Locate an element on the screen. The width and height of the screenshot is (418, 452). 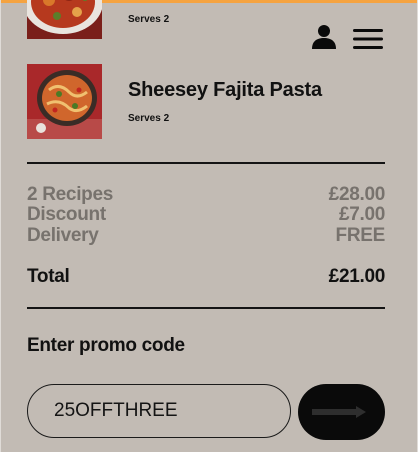
total-label: Total is located at coordinates (48, 276).